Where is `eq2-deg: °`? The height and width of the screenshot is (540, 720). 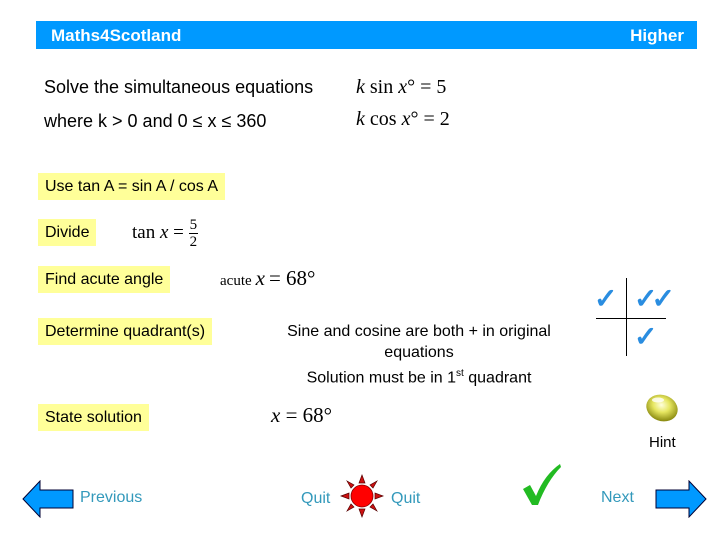
eq2-deg: ° is located at coordinates (414, 119).